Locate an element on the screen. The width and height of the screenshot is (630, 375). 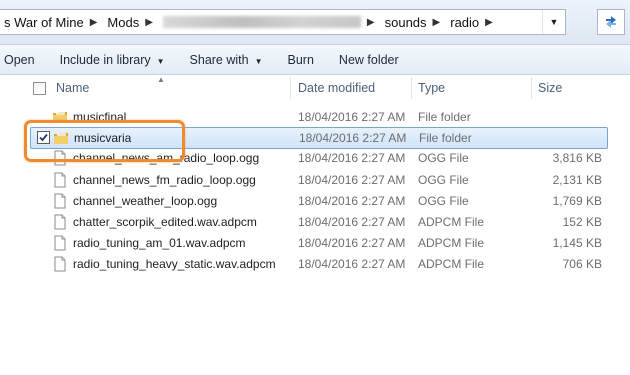
breadcrumb-war-of-mine: s War of Mine is located at coordinates (44, 22).